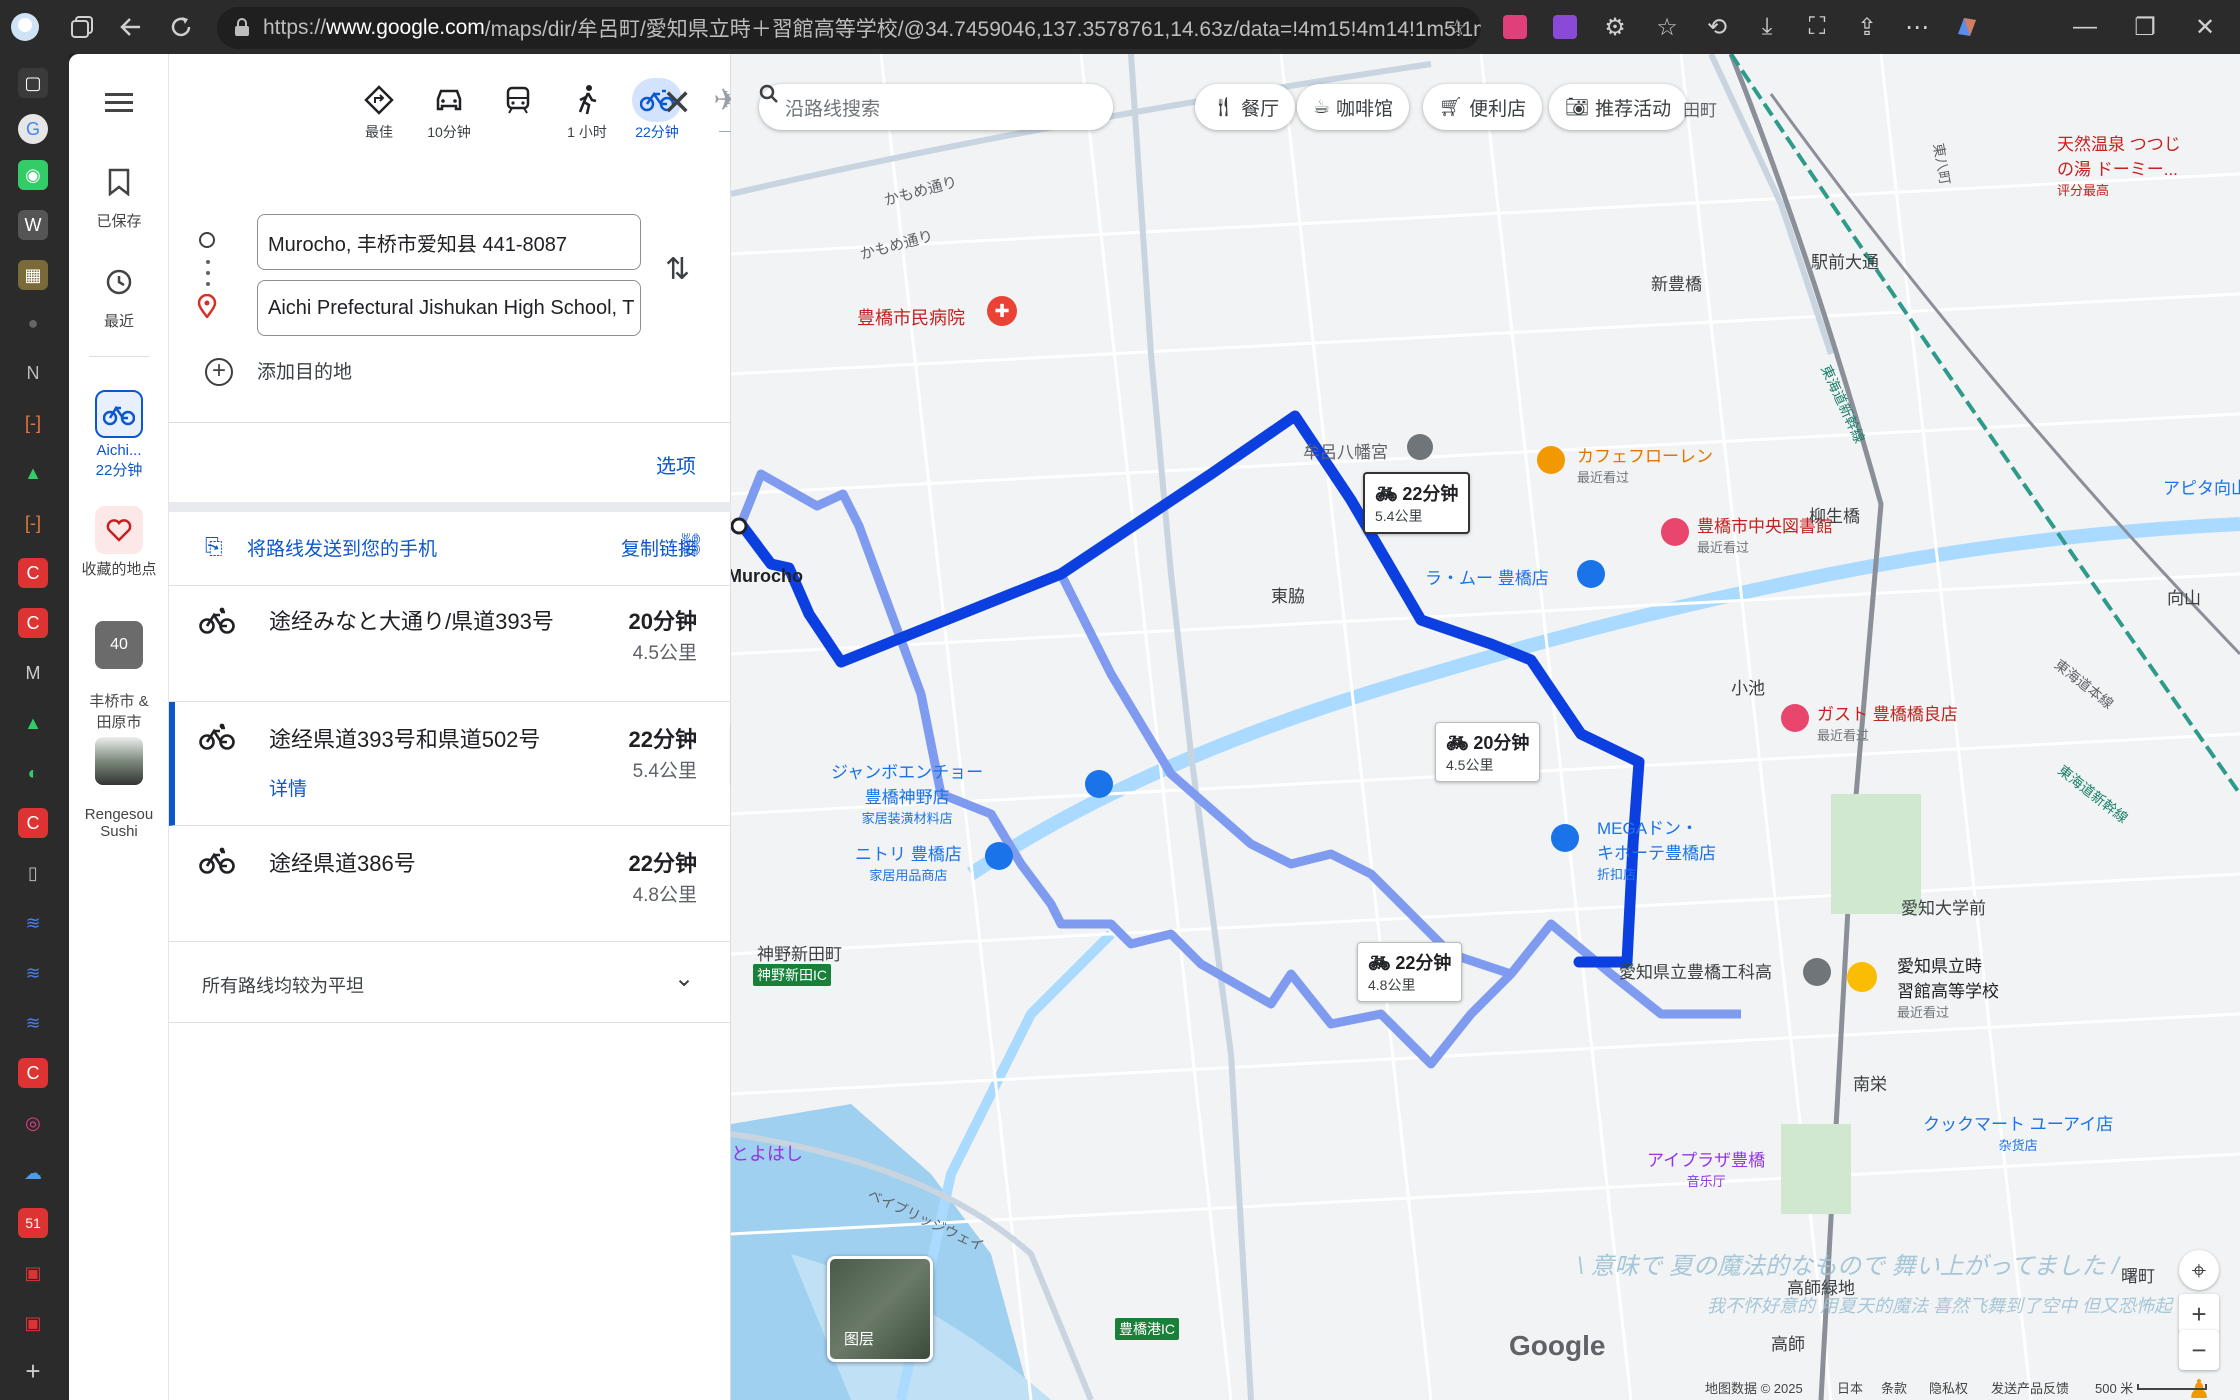  Describe the element at coordinates (131, 27) in the screenshot. I see `back-arrow-icon` at that location.